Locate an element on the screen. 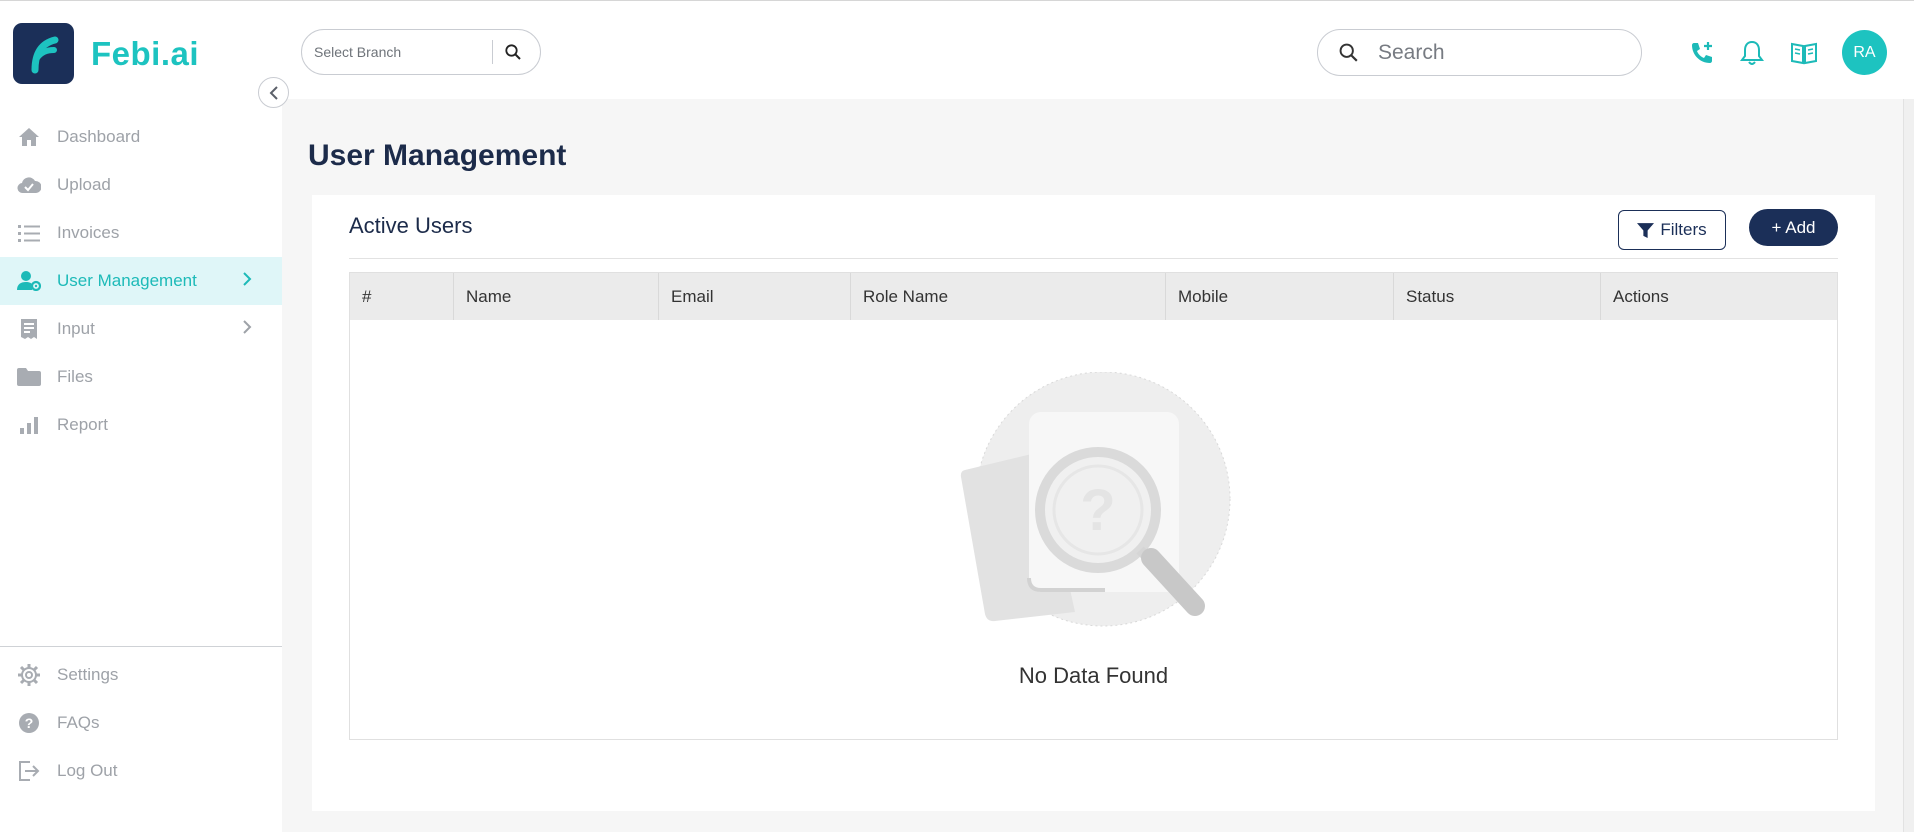 The width and height of the screenshot is (1914, 832). filters-button: Filters is located at coordinates (1672, 230).